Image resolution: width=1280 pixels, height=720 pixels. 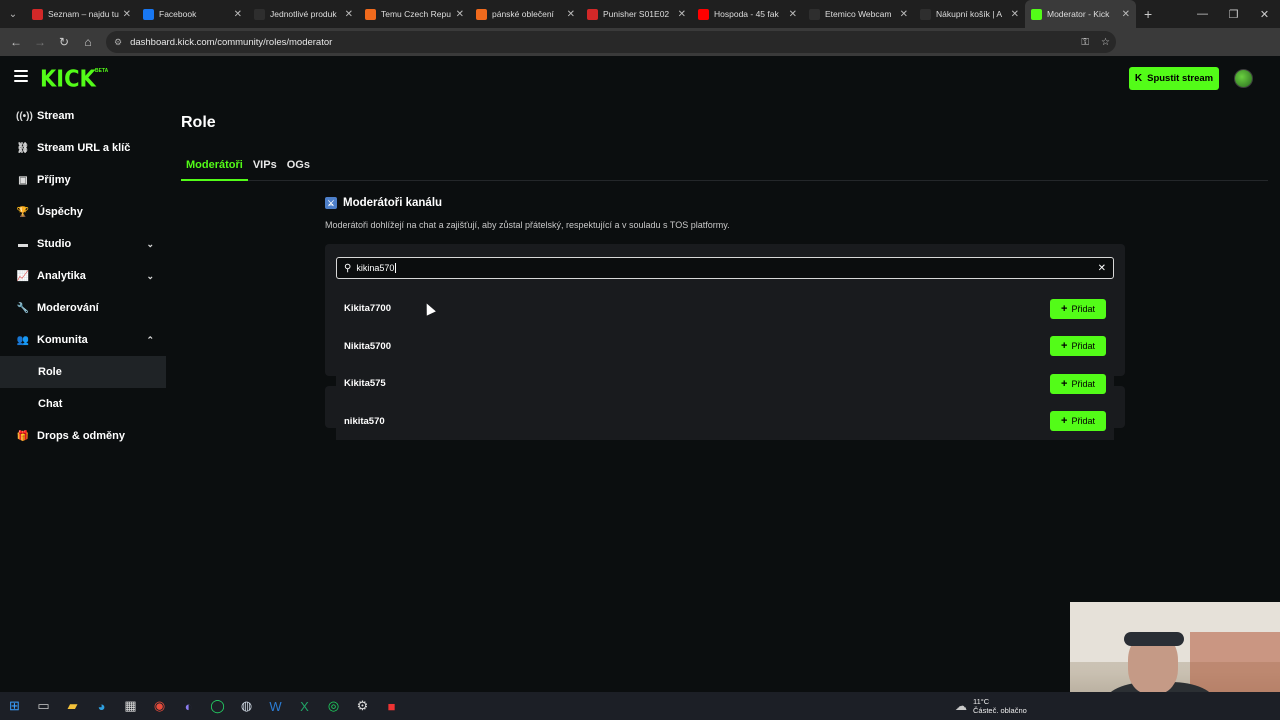 What do you see at coordinates (1233, 14) in the screenshot?
I see `maximize-icon: ❐` at bounding box center [1233, 14].